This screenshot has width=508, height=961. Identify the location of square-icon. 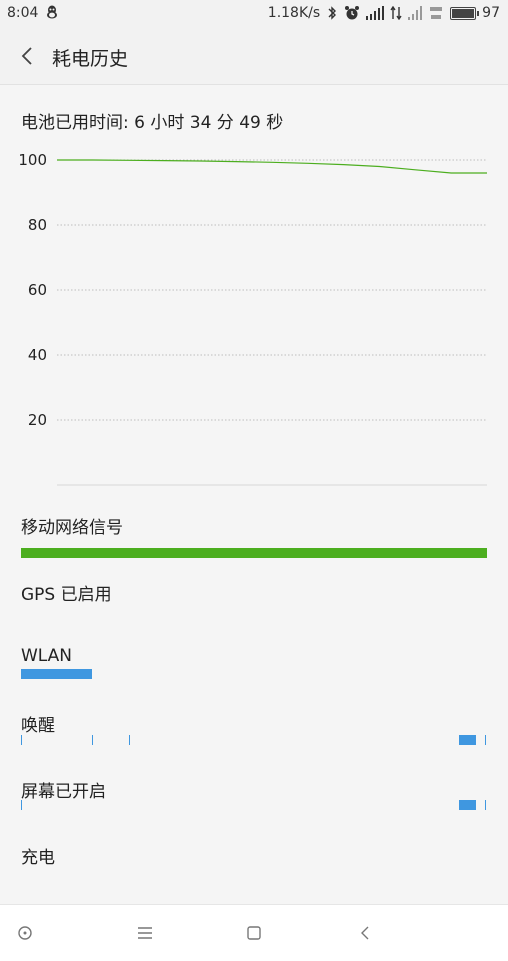
(254, 933).